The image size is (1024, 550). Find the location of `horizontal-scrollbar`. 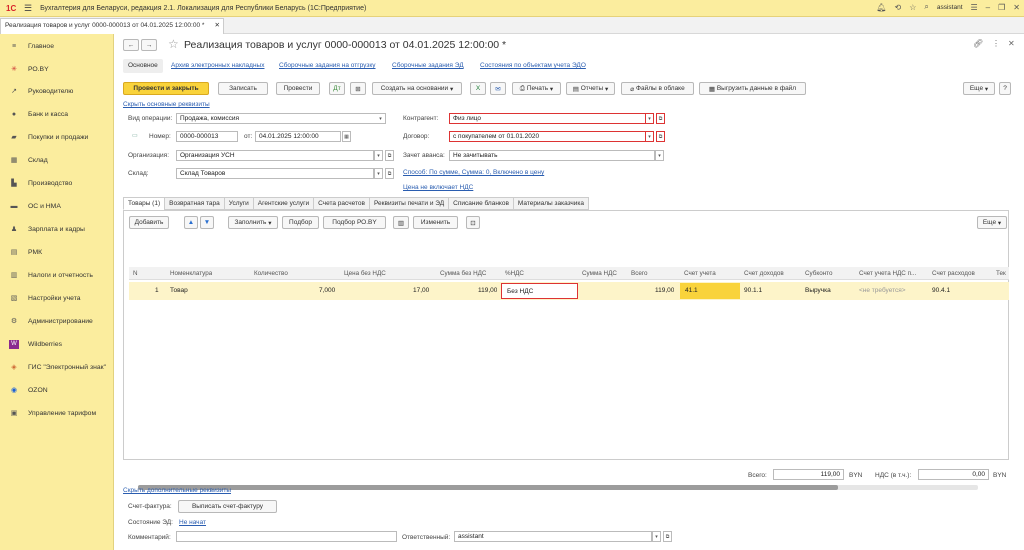

horizontal-scrollbar is located at coordinates (558, 487).